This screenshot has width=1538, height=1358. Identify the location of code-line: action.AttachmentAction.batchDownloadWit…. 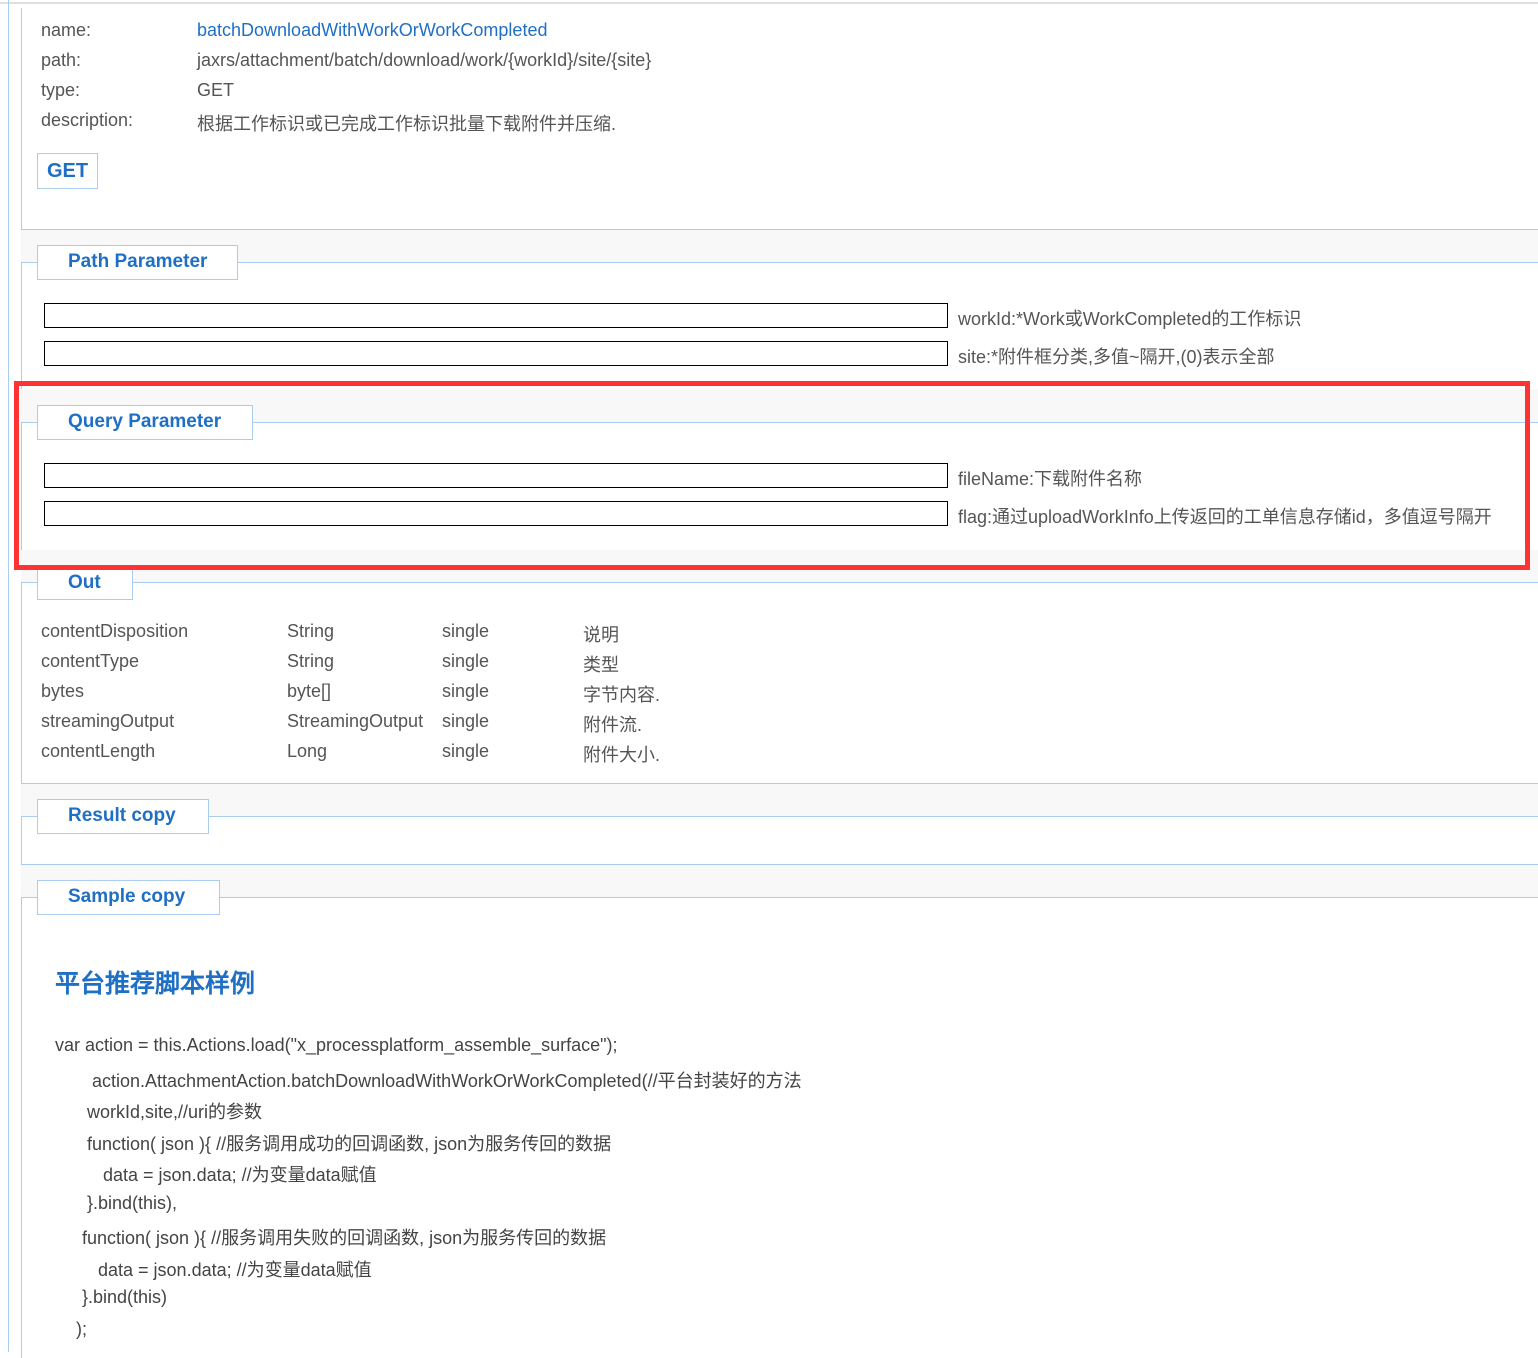
(447, 1080).